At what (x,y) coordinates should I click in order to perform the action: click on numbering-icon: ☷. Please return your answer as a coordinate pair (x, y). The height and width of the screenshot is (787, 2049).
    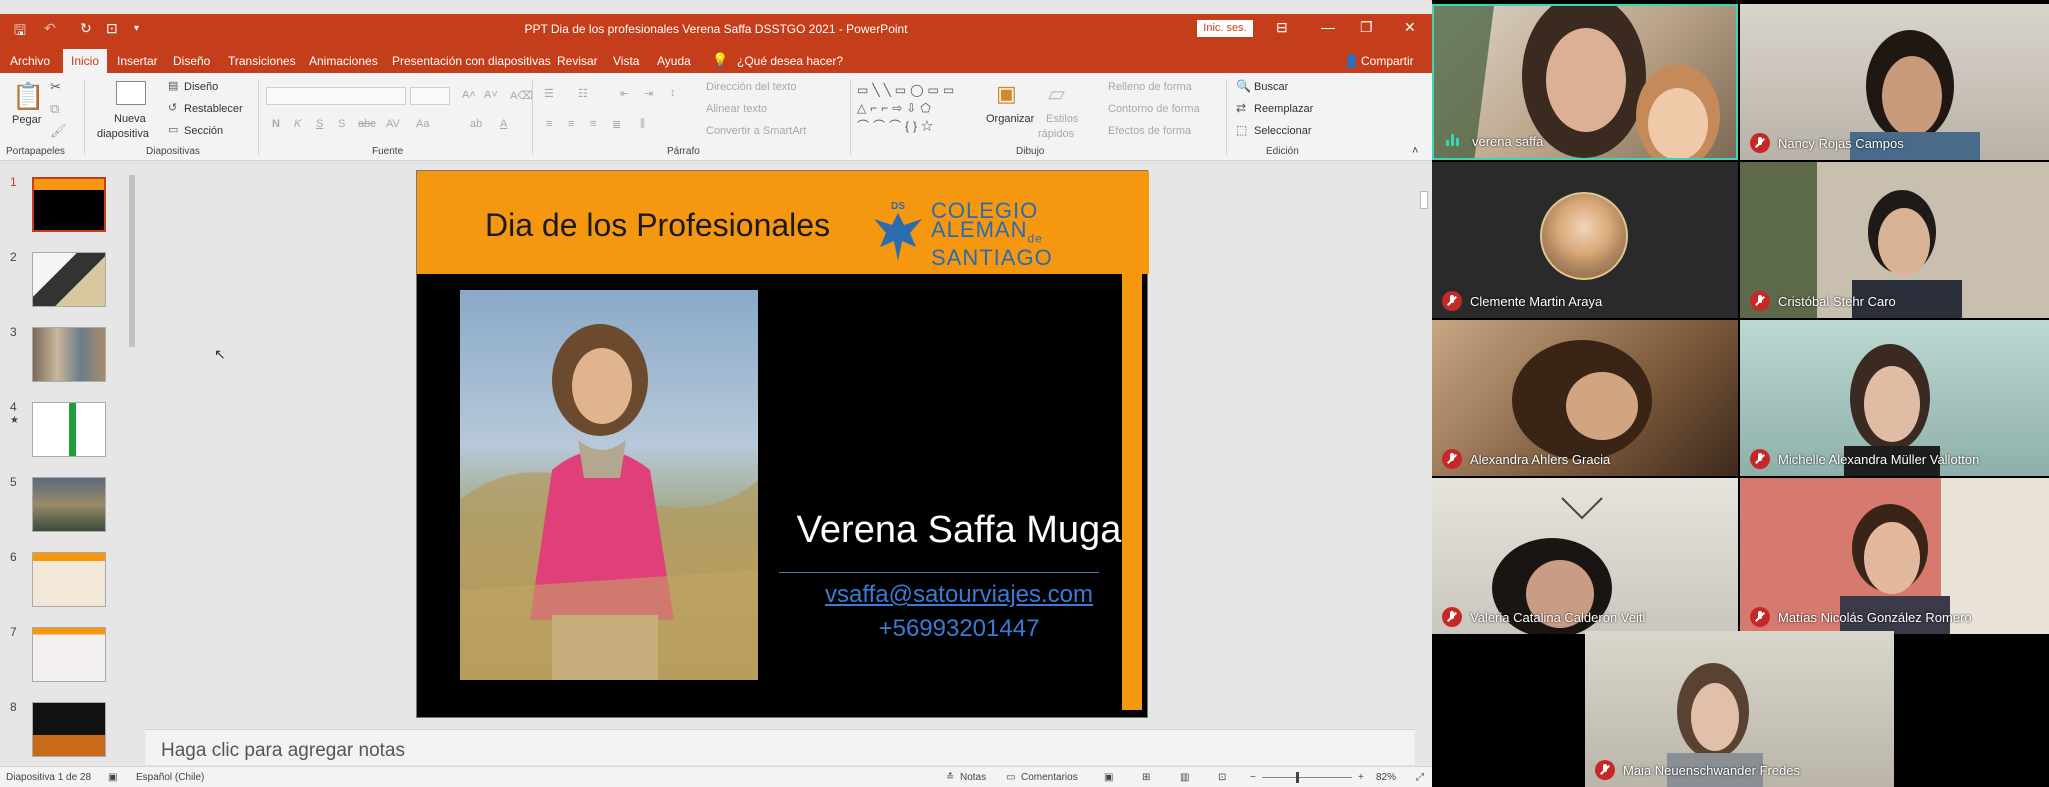
    Looking at the image, I should click on (583, 93).